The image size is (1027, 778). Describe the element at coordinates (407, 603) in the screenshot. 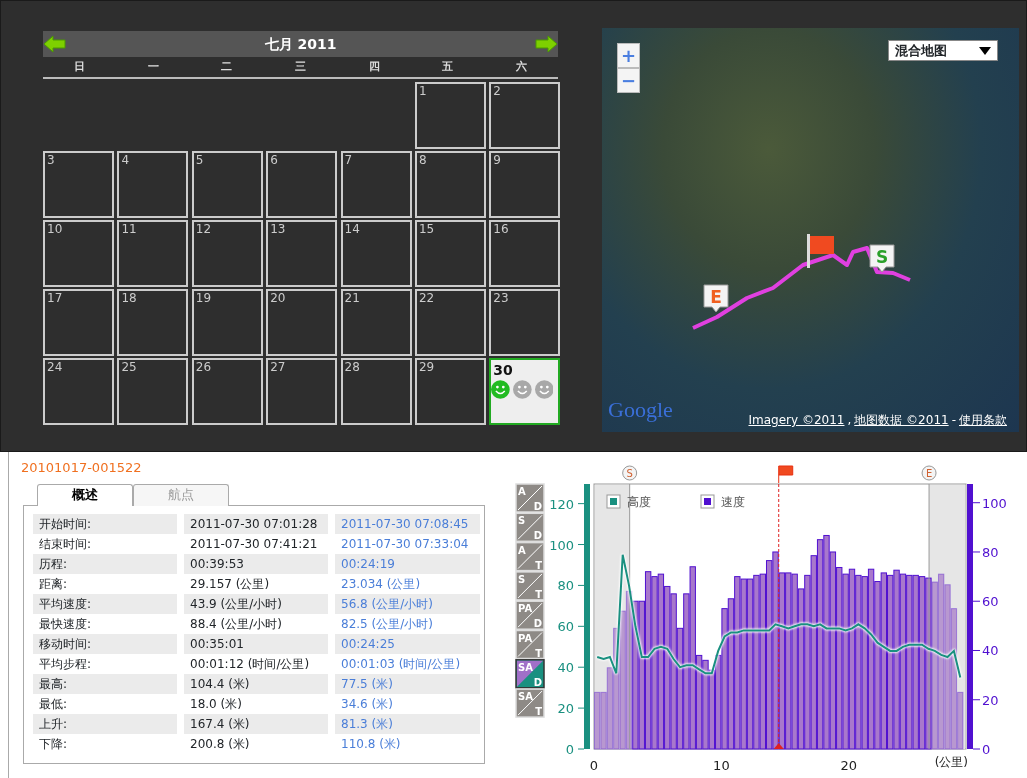

I see `compare-value: 56.8 (公里/小时)` at that location.